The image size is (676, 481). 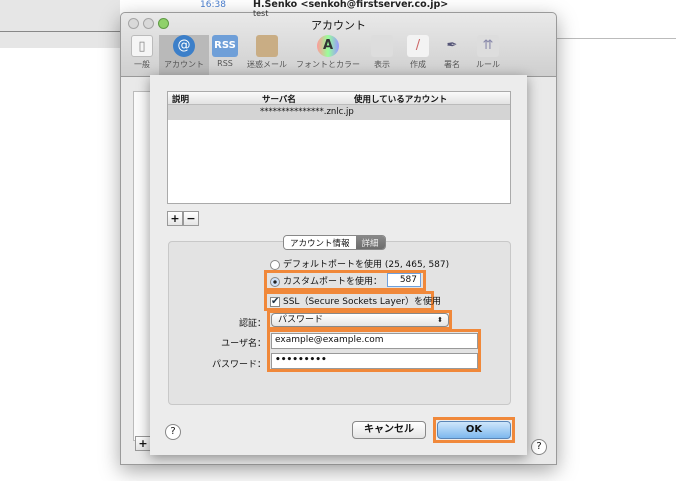 I want to click on server-name: ***************.znlc.jp, so click(x=307, y=112).